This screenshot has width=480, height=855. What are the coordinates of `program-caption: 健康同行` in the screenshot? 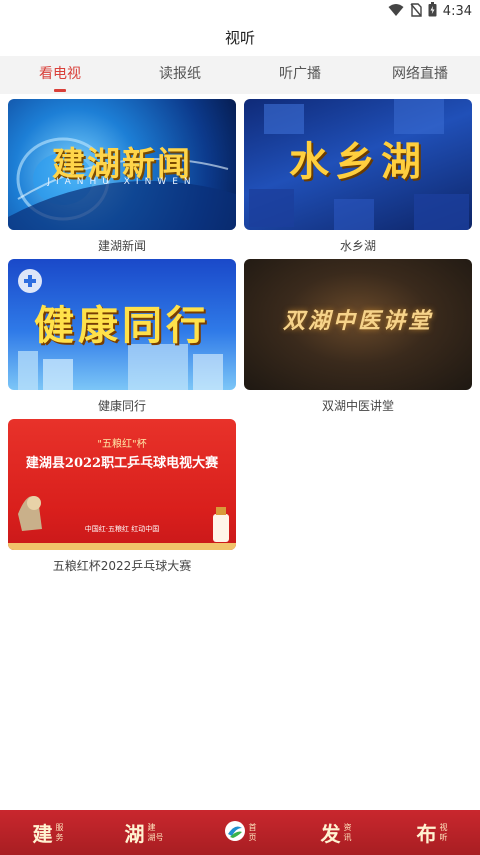 It's located at (121, 406).